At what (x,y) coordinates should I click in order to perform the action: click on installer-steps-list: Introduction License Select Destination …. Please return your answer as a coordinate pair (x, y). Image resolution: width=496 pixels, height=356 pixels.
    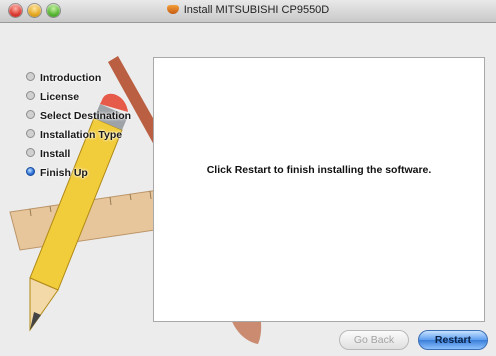
    Looking at the image, I should click on (78, 129).